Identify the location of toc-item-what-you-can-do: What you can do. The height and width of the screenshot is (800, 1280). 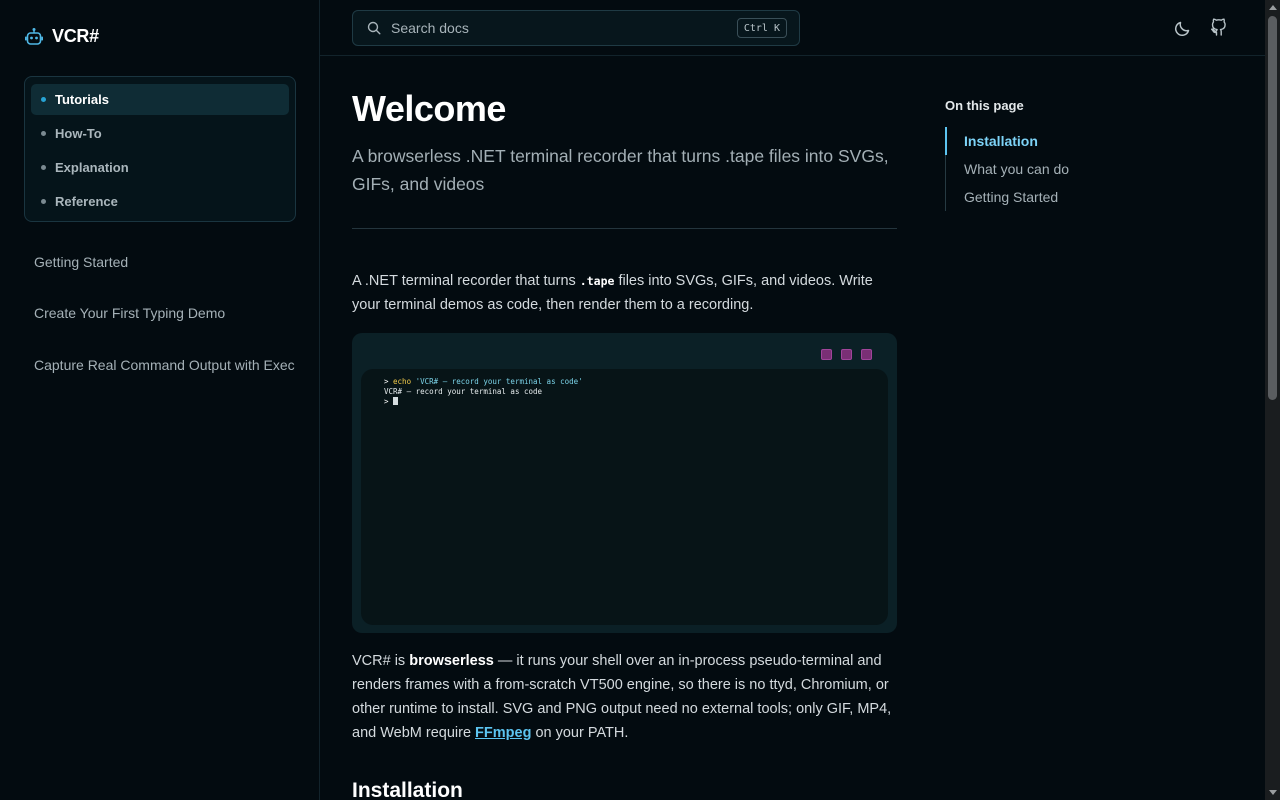
(1016, 169).